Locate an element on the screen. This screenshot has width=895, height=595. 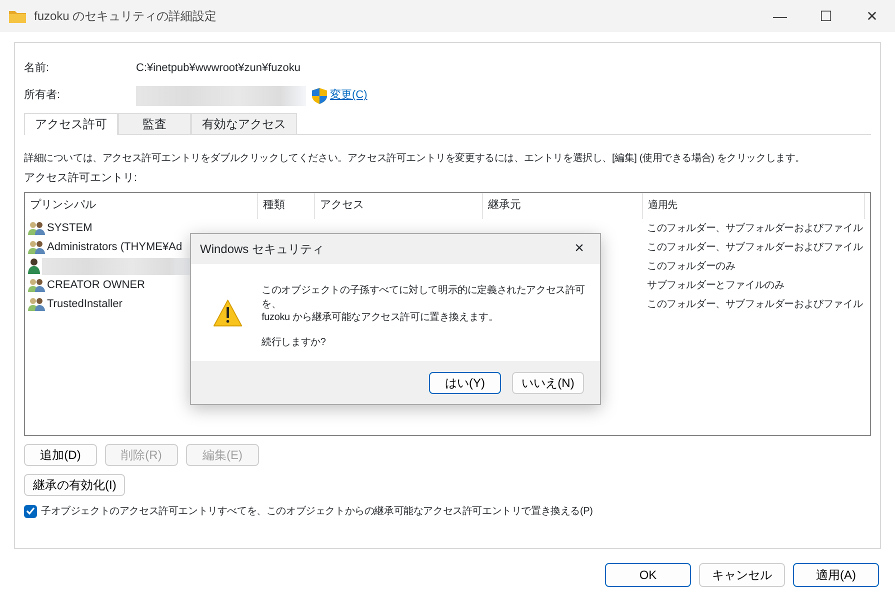
minimize-button: — is located at coordinates (780, 16).